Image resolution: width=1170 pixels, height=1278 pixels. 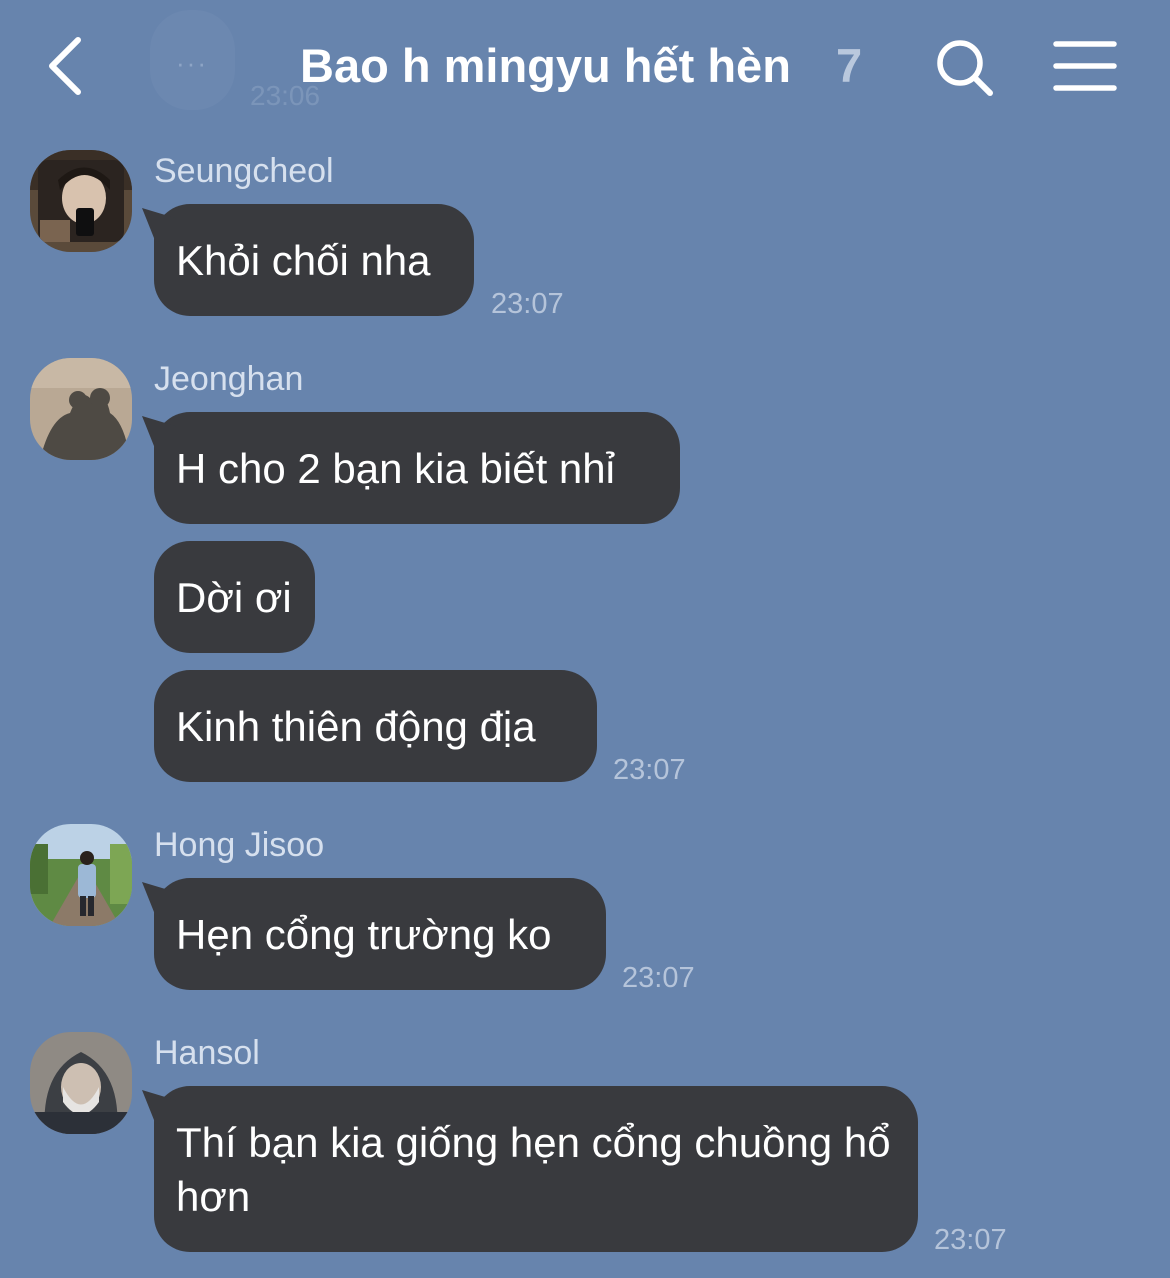 I want to click on message-bubble: H cho 2 bạn kia biết nhỉ, so click(x=417, y=468).